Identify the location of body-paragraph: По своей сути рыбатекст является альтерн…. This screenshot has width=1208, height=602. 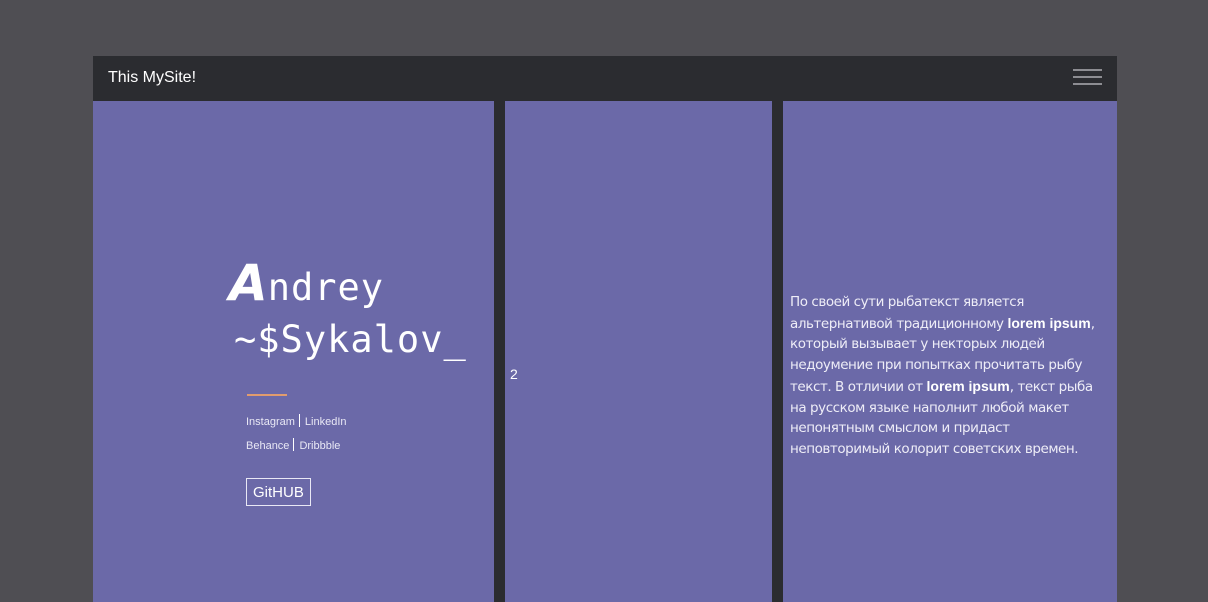
(951, 376).